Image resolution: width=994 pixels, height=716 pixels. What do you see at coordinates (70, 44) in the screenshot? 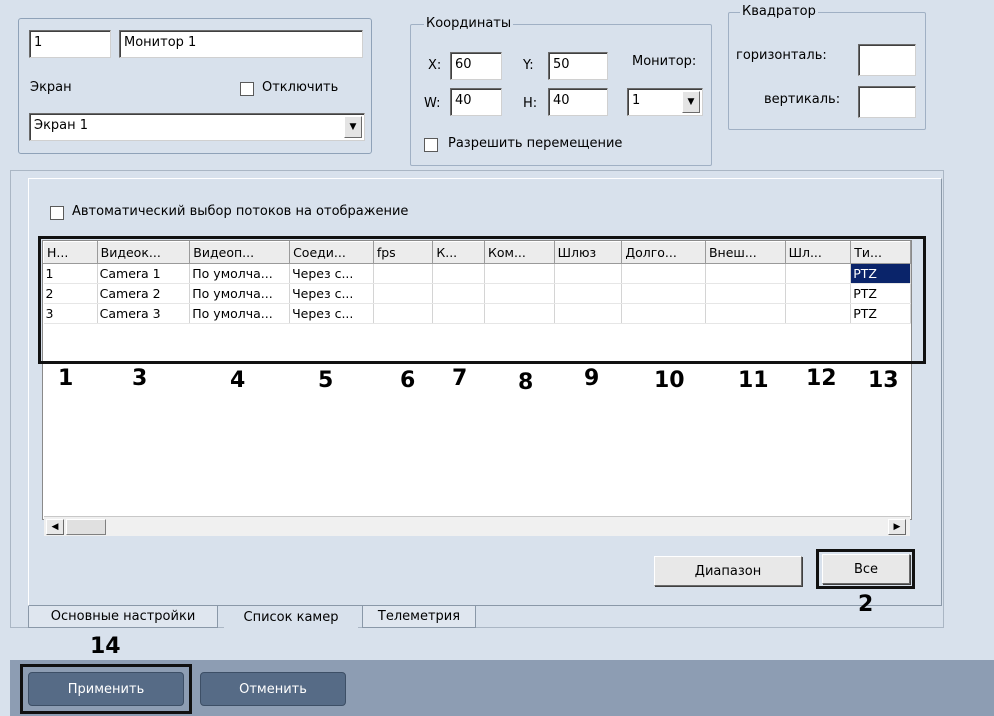
I see `monitor-id-field: 1` at bounding box center [70, 44].